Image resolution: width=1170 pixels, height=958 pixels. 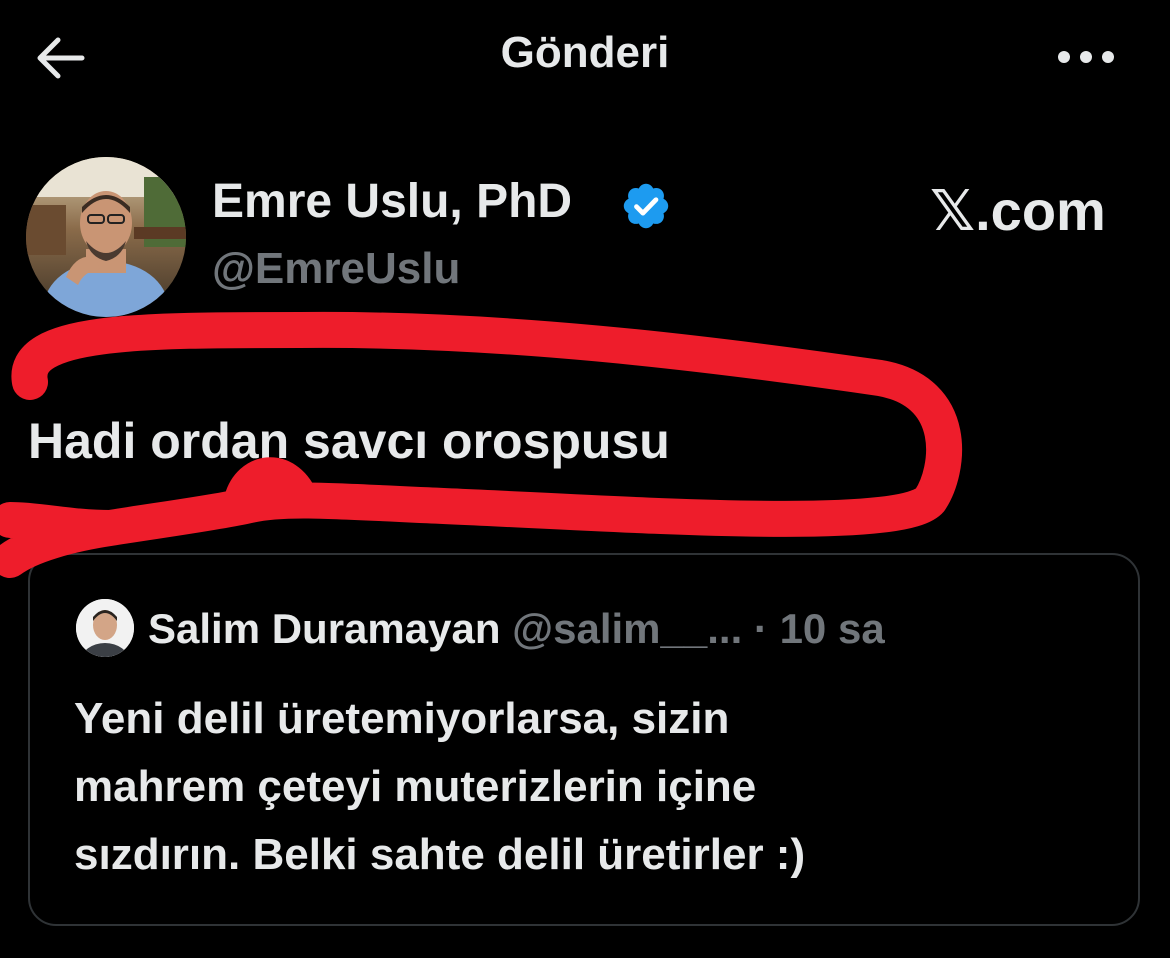 I want to click on quote-timestamp: 10 sa, so click(x=832, y=628).